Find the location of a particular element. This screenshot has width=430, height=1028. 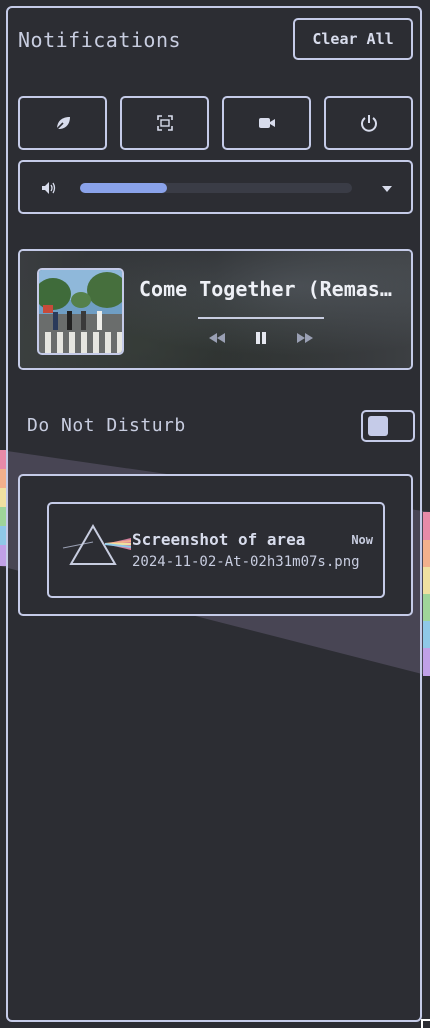

notification-time: Now is located at coordinates (362, 540).